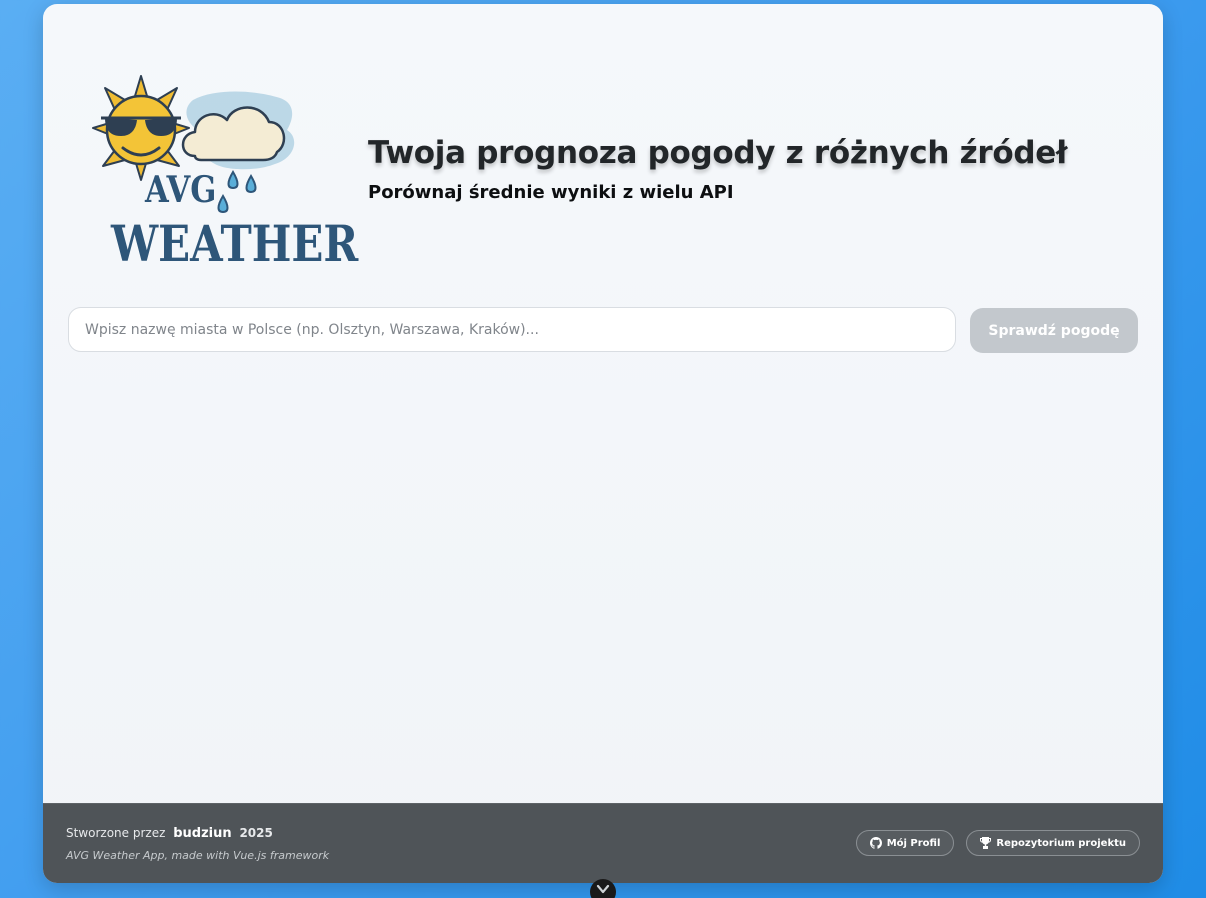 The image size is (1206, 898). Describe the element at coordinates (116, 833) in the screenshot. I see `created-by-label: Stworzone przez` at that location.